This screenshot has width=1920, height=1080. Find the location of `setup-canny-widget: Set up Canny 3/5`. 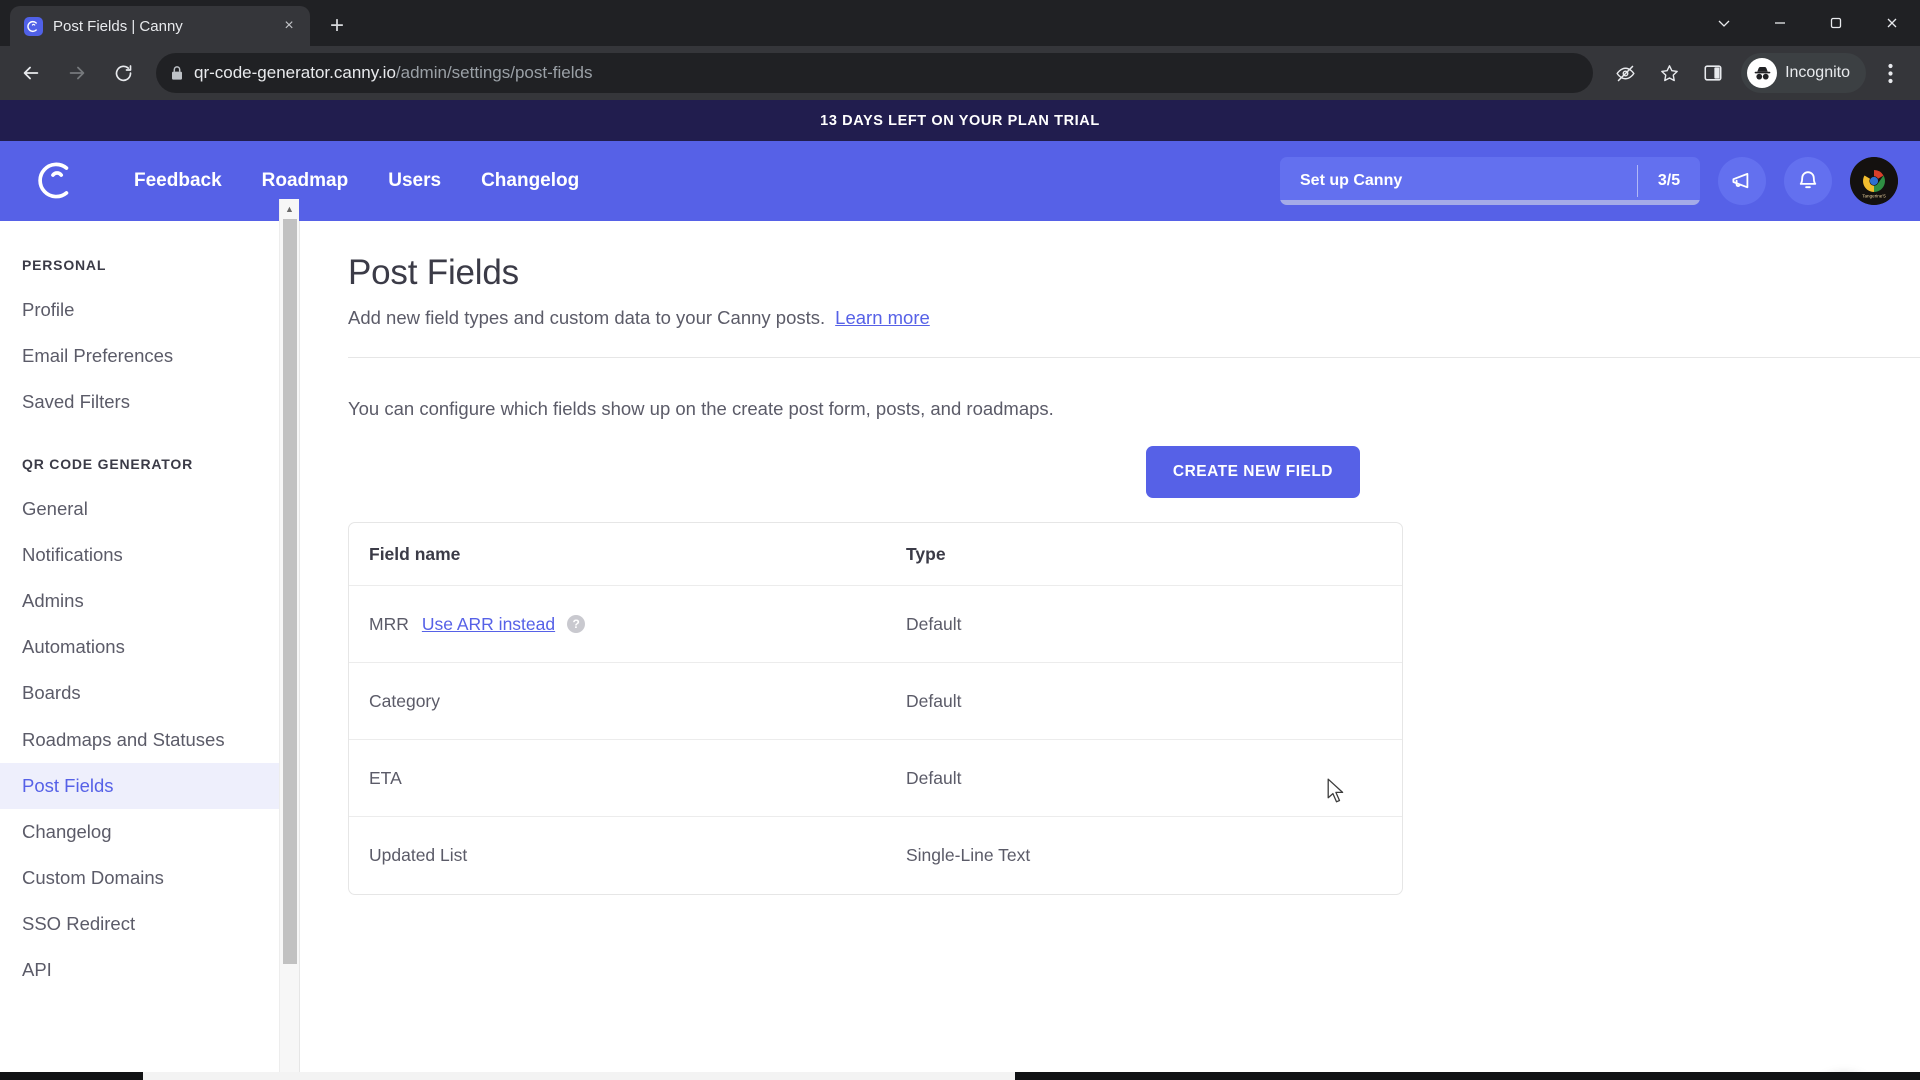

setup-canny-widget: Set up Canny 3/5 is located at coordinates (1490, 181).